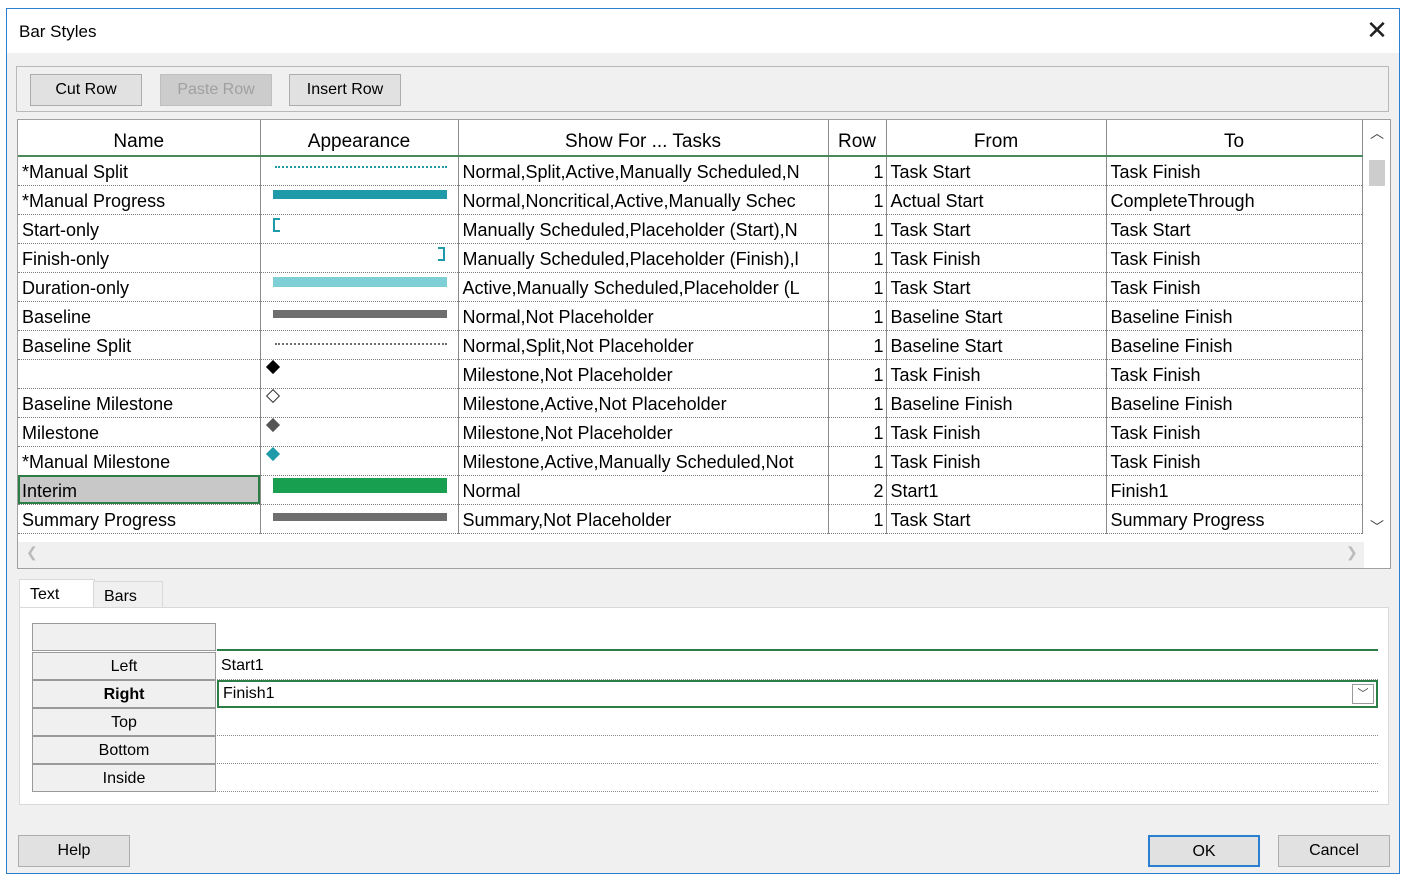  Describe the element at coordinates (1352, 552) in the screenshot. I see `scroll-right-icon: ❯` at that location.